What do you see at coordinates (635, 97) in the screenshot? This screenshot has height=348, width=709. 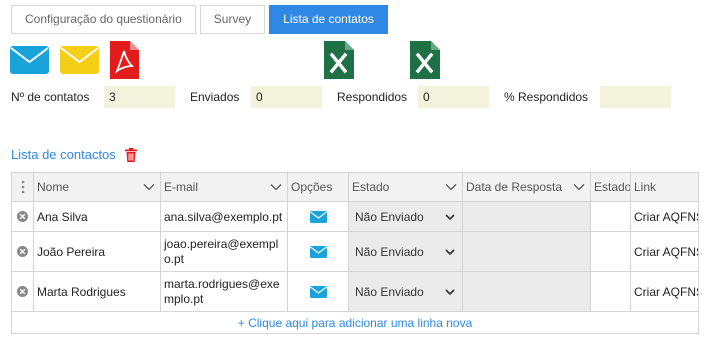 I see `responded-pct-value` at bounding box center [635, 97].